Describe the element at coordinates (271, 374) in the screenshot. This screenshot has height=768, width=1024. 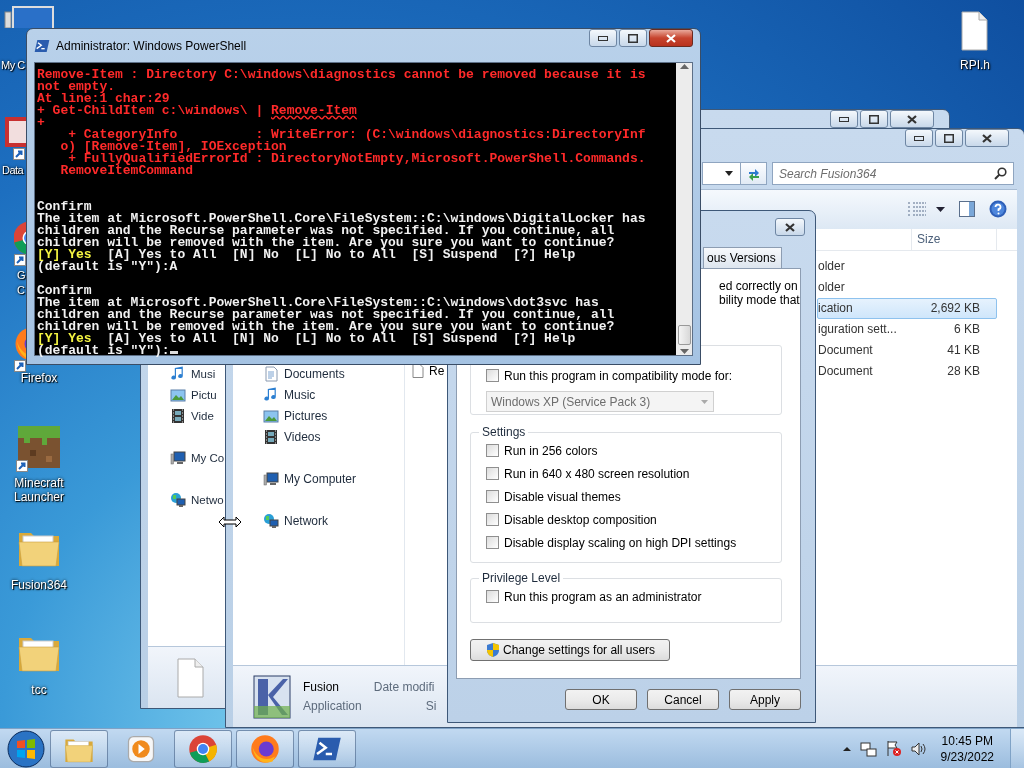
I see `document-icon` at that location.